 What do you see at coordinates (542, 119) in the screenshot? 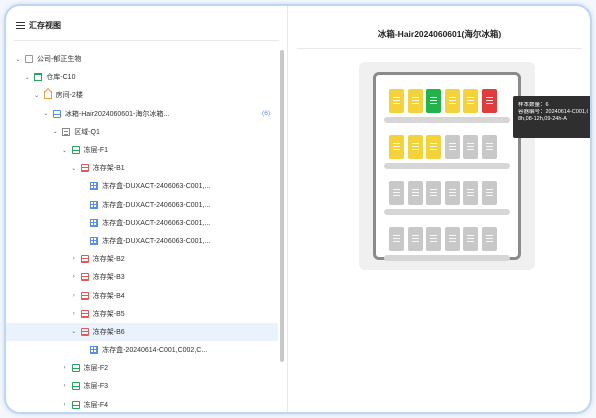
I see `tooltip-detail: 8h,08-12h,09-24h-A` at bounding box center [542, 119].